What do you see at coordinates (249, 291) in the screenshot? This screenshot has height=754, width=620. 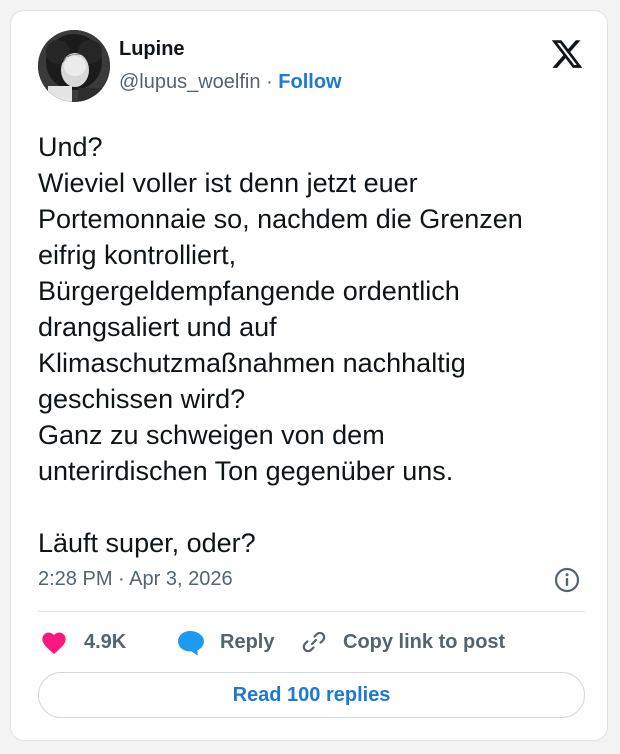 I see `post-line: Bürgergeldempfangende ordentlich` at bounding box center [249, 291].